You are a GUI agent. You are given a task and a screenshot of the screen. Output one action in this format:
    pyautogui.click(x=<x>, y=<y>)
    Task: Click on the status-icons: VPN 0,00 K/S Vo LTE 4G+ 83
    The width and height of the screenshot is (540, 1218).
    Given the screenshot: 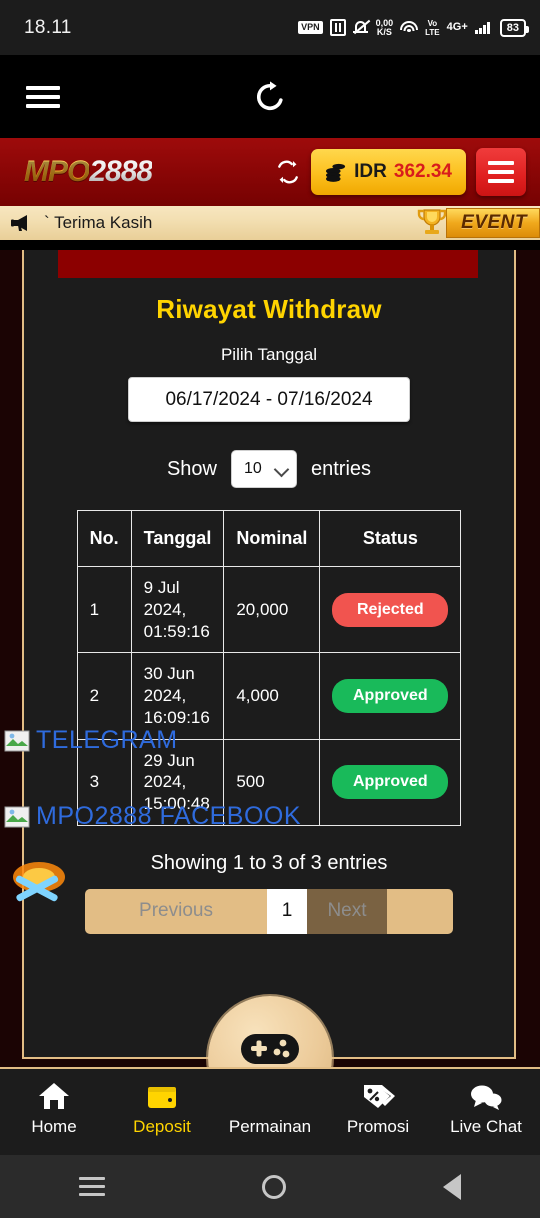 What is the action you would take?
    pyautogui.click(x=414, y=27)
    